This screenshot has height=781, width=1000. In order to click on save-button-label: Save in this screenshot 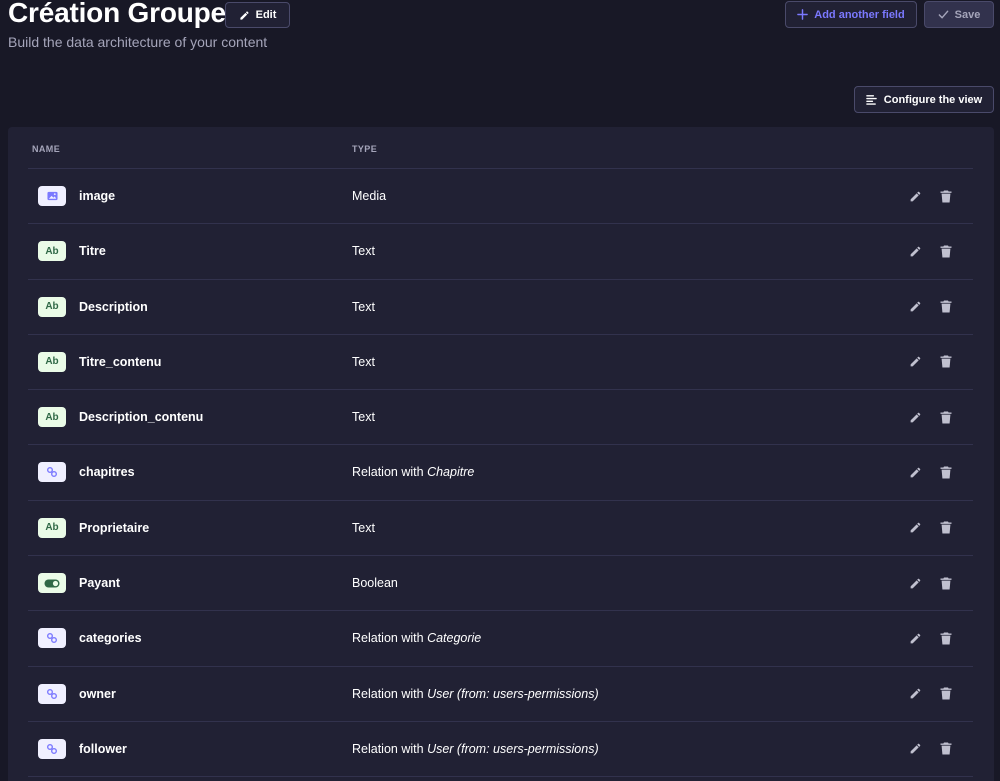, I will do `click(967, 14)`.